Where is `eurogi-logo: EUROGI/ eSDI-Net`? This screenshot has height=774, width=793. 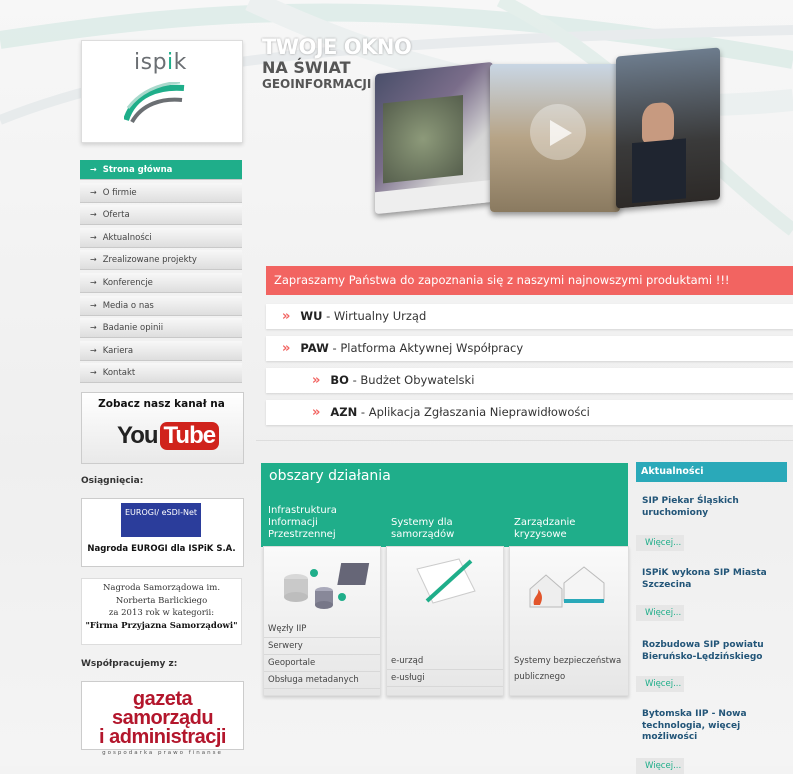
eurogi-logo: EUROGI/ eSDI-Net is located at coordinates (161, 520).